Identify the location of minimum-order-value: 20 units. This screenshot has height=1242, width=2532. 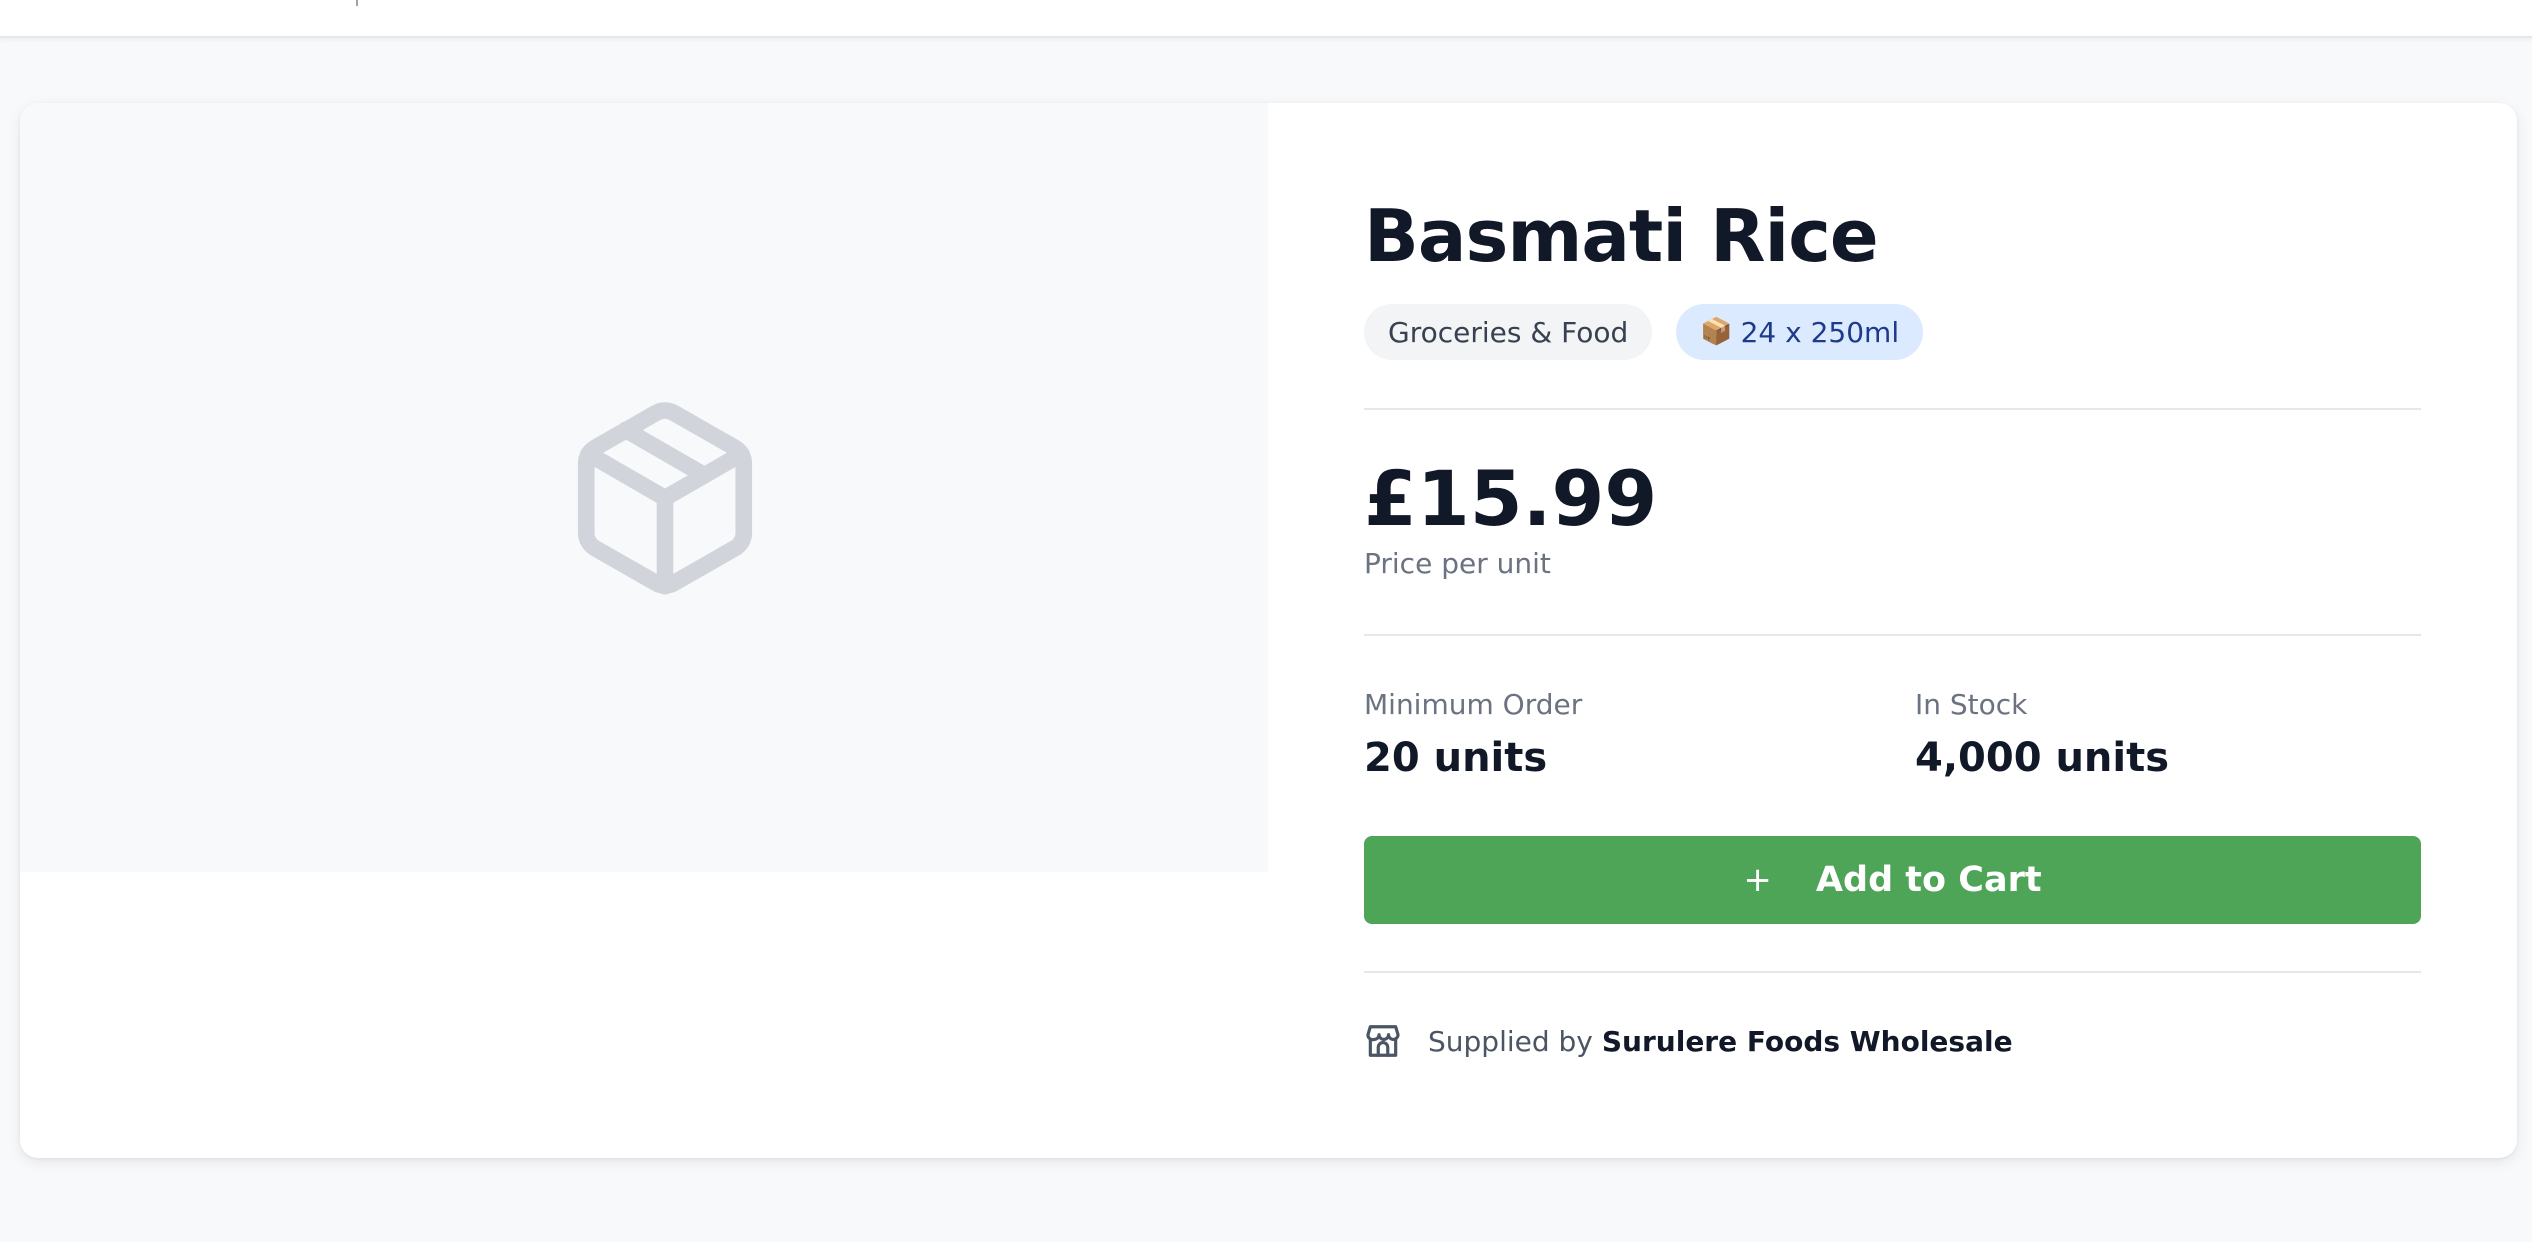
(1456, 758).